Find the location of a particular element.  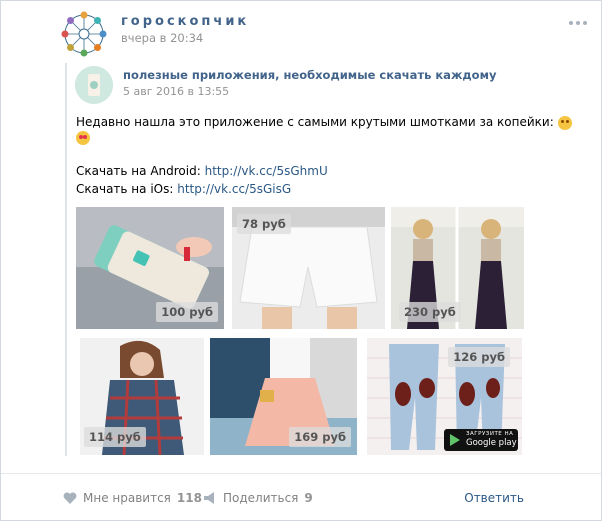

google-play-caption: ЗАГРУЗИТЕ НА is located at coordinates (490, 434).